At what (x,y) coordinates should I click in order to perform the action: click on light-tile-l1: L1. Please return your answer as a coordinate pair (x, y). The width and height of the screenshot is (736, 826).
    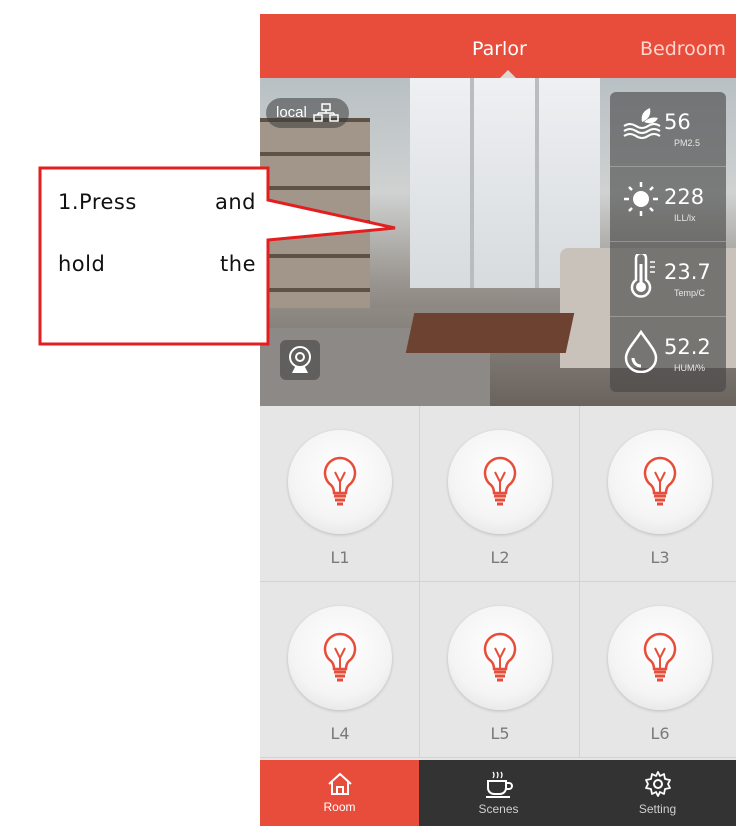
    Looking at the image, I should click on (340, 494).